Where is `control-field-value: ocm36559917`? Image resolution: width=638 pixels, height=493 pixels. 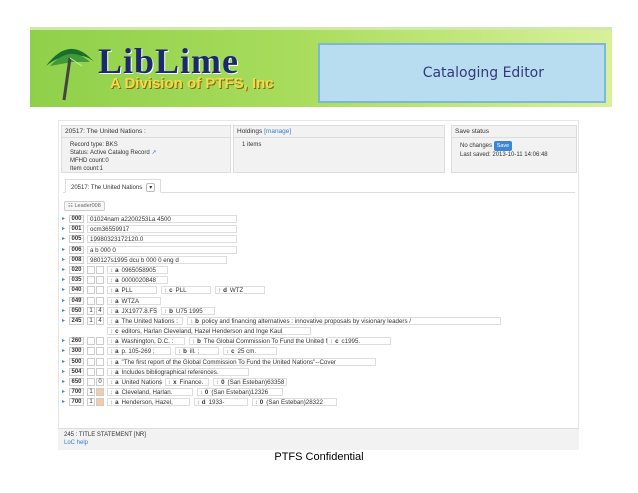
control-field-value: ocm36559917 is located at coordinates (162, 229).